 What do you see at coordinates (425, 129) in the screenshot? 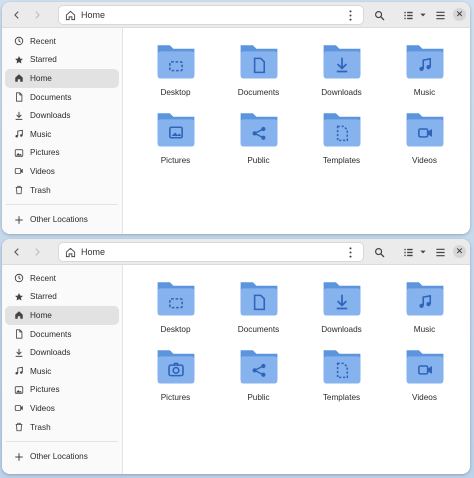
I see `folder-videos-icon` at bounding box center [425, 129].